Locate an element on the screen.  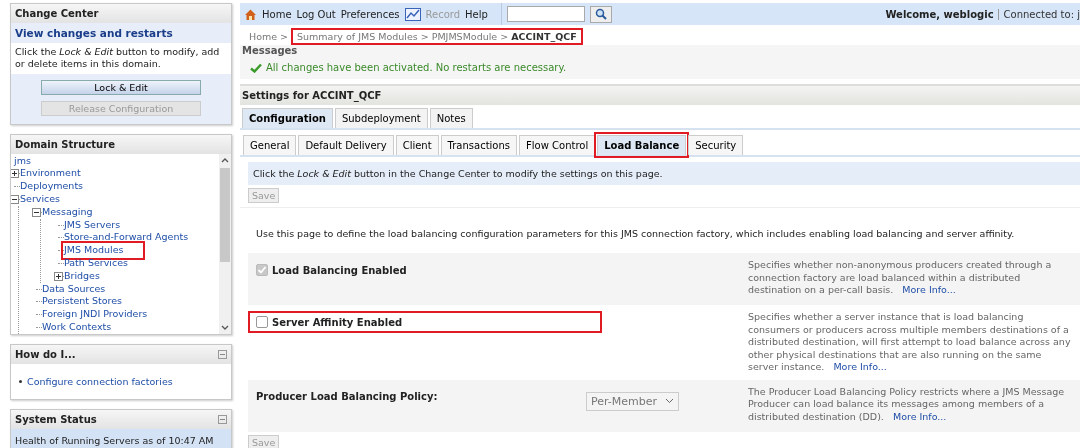
scroll-down-icon is located at coordinates (225, 327).